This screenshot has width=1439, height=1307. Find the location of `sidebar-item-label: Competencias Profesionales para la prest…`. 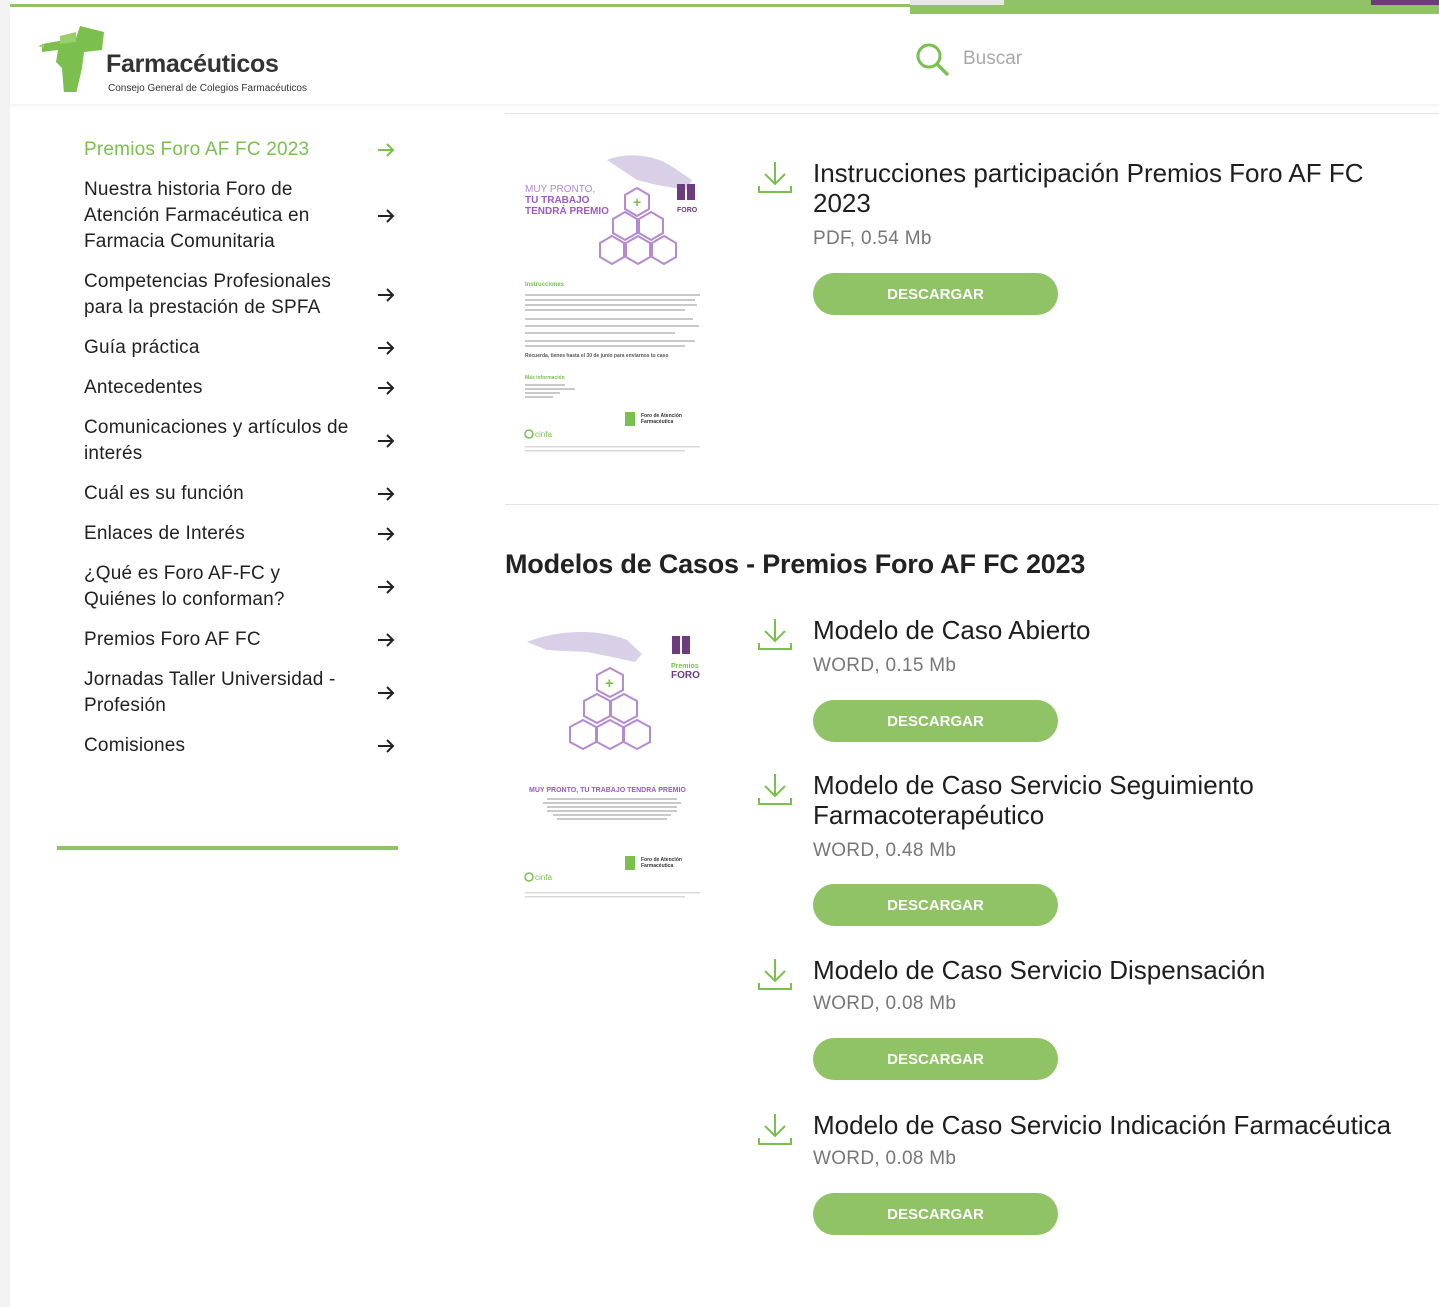

sidebar-item-label: Competencias Profesionales para la prest… is located at coordinates (208, 294).